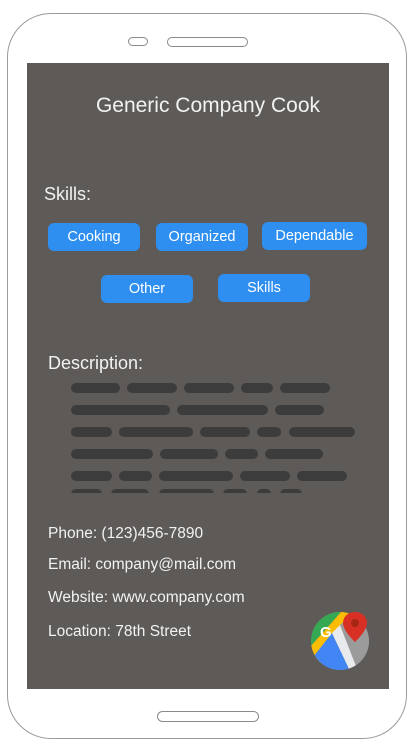 This screenshot has height=752, width=416. What do you see at coordinates (340, 641) in the screenshot?
I see `google-maps-icon: G` at bounding box center [340, 641].